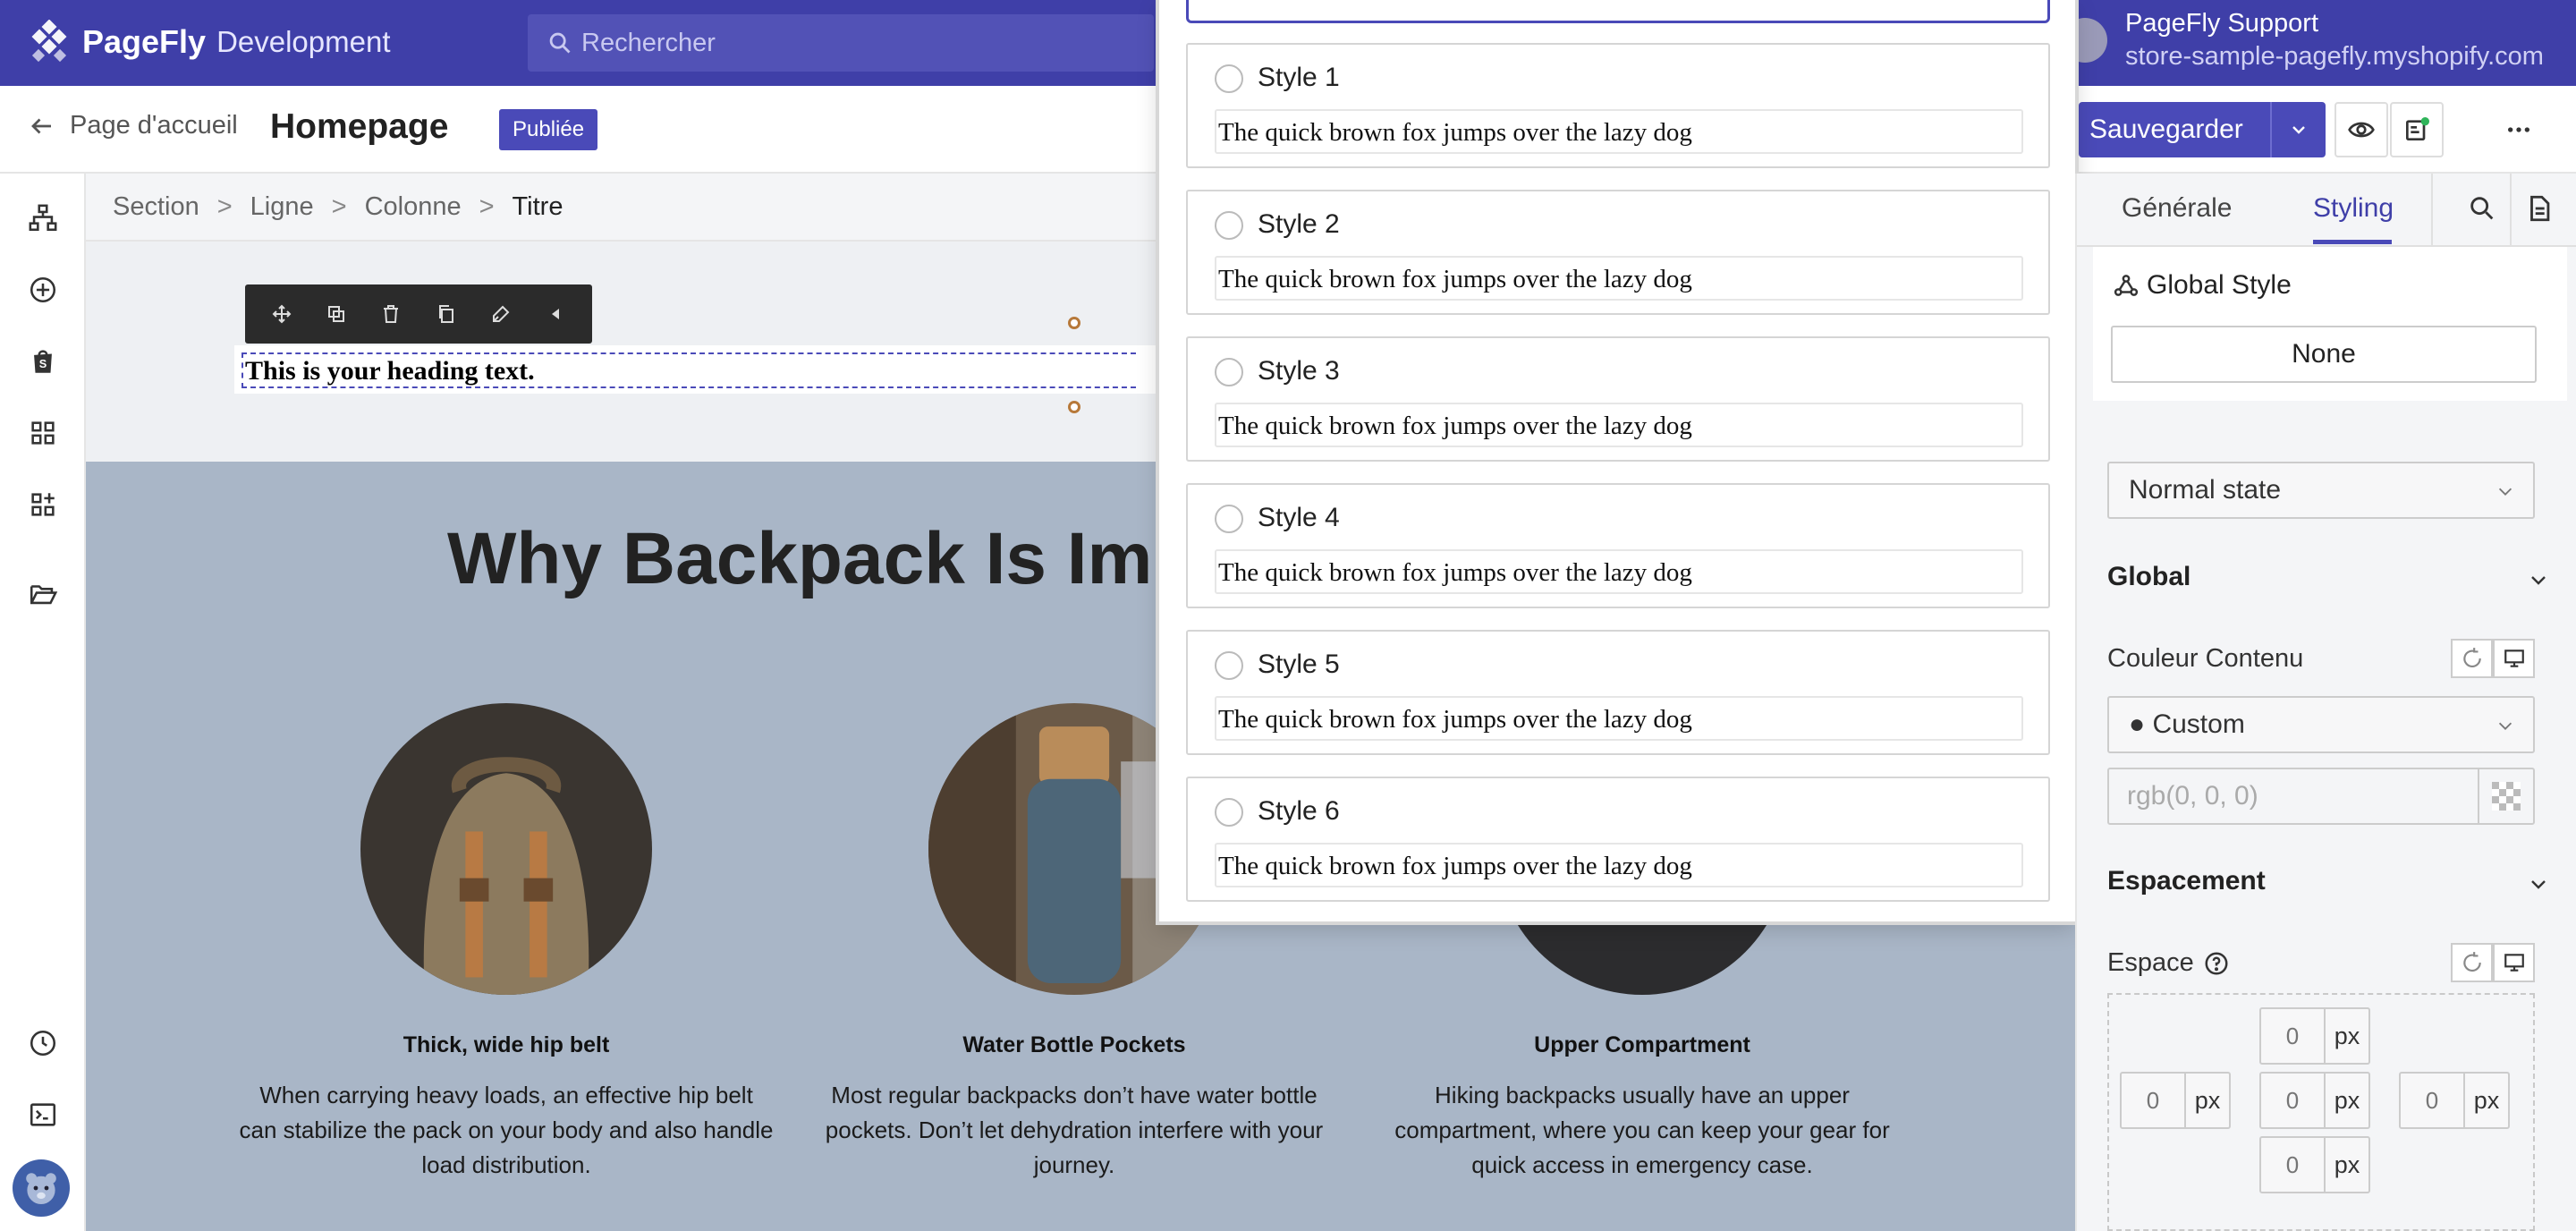  Describe the element at coordinates (555, 314) in the screenshot. I see `caret-left-icon` at that location.